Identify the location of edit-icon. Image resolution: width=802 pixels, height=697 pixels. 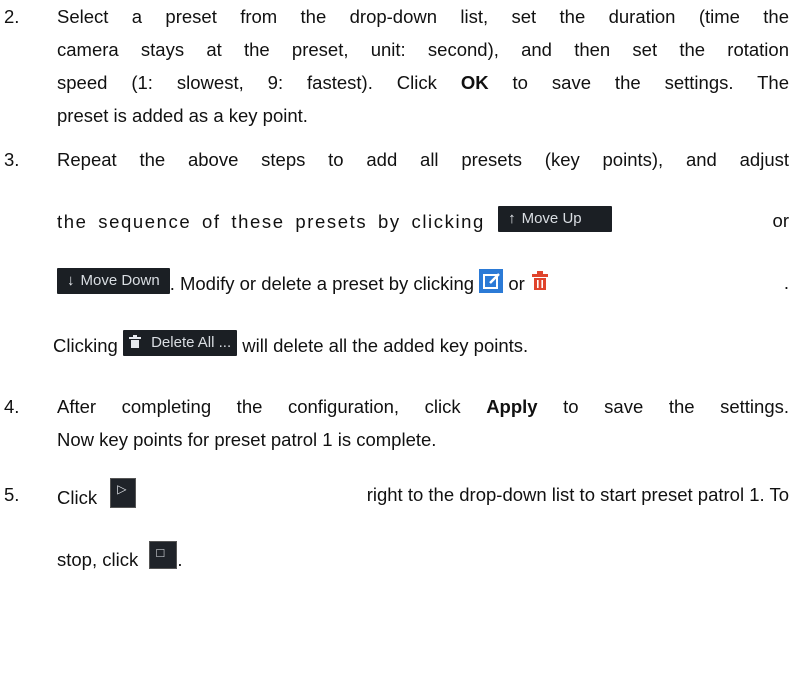
(491, 281).